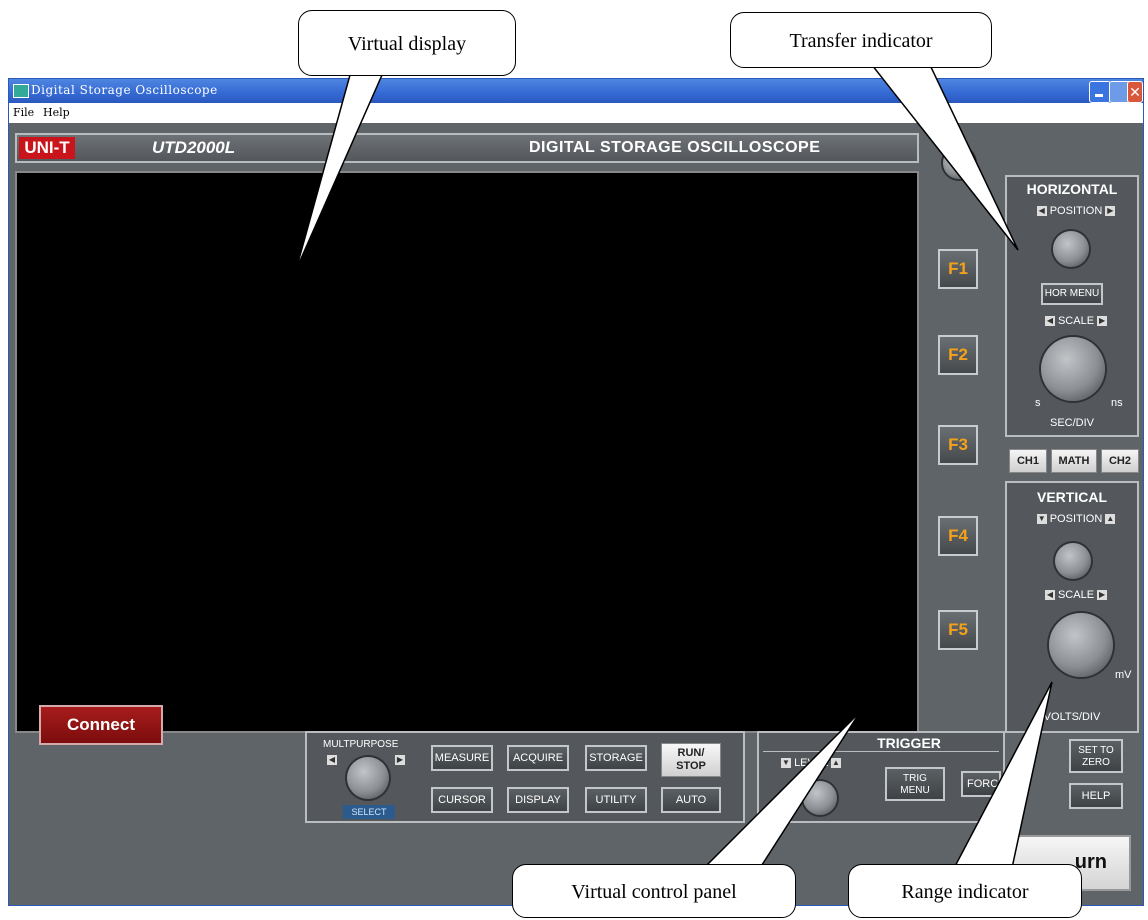 This screenshot has height=920, width=1148. I want to click on storage-button: STORAGE, so click(616, 758).